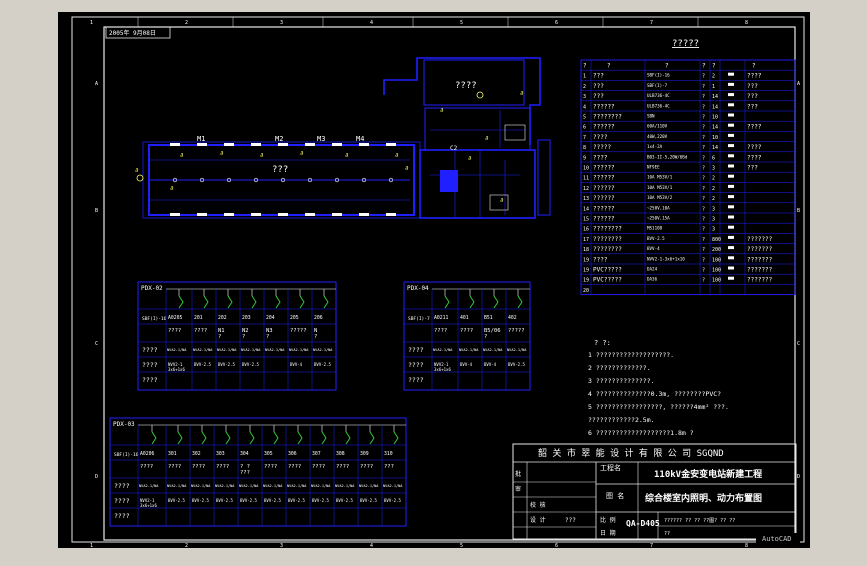 Image resolution: width=867 pixels, height=566 pixels. What do you see at coordinates (607, 270) in the screenshot?
I see `legend-row-name: PVC?????` at bounding box center [607, 270].